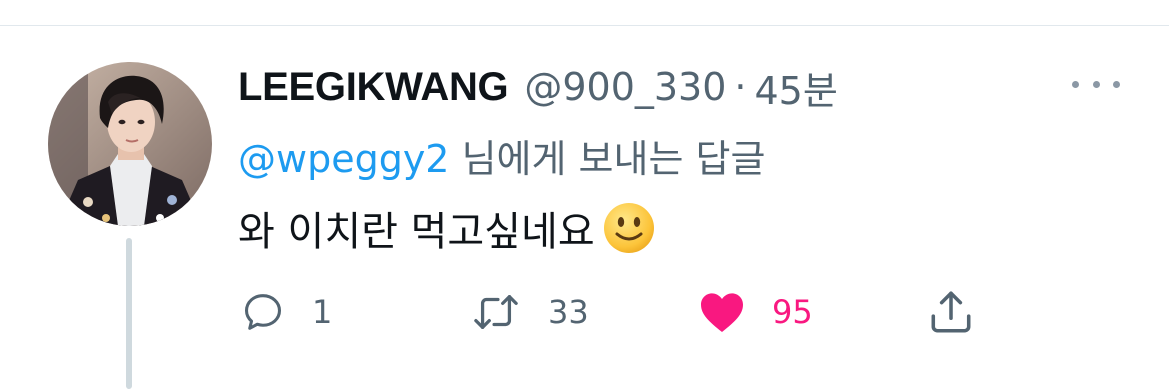 The image size is (1169, 389). I want to click on avatar, so click(130, 144).